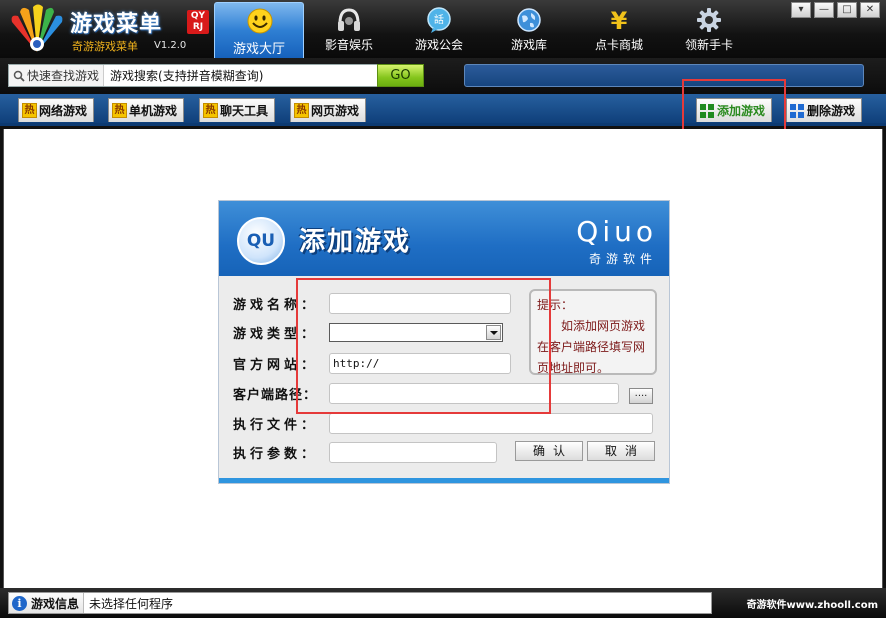  I want to click on window-controls: ▾ — □ ✕, so click(835, 10).